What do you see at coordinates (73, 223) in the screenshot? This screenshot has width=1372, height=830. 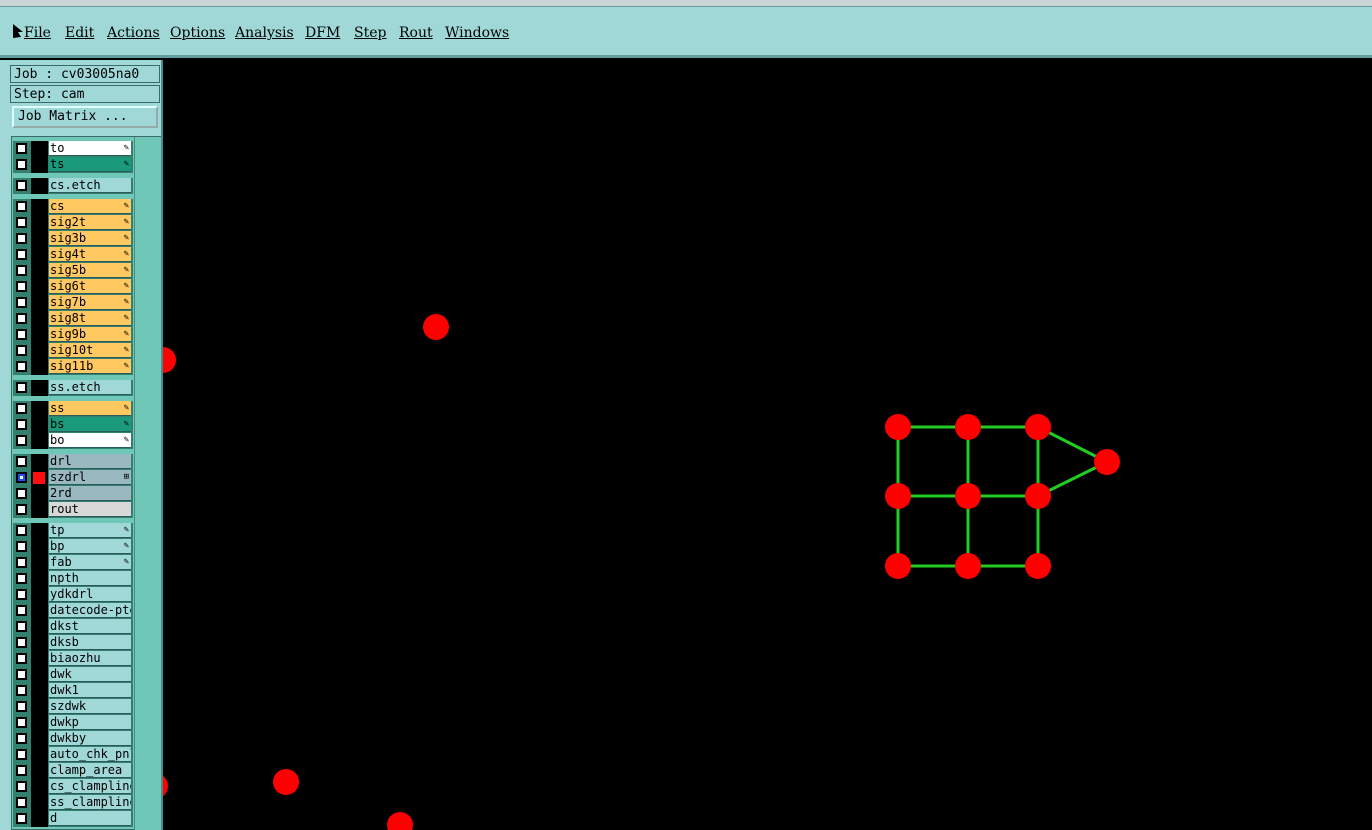 I see `layer-row-sig2t: sig2t ✎` at bounding box center [73, 223].